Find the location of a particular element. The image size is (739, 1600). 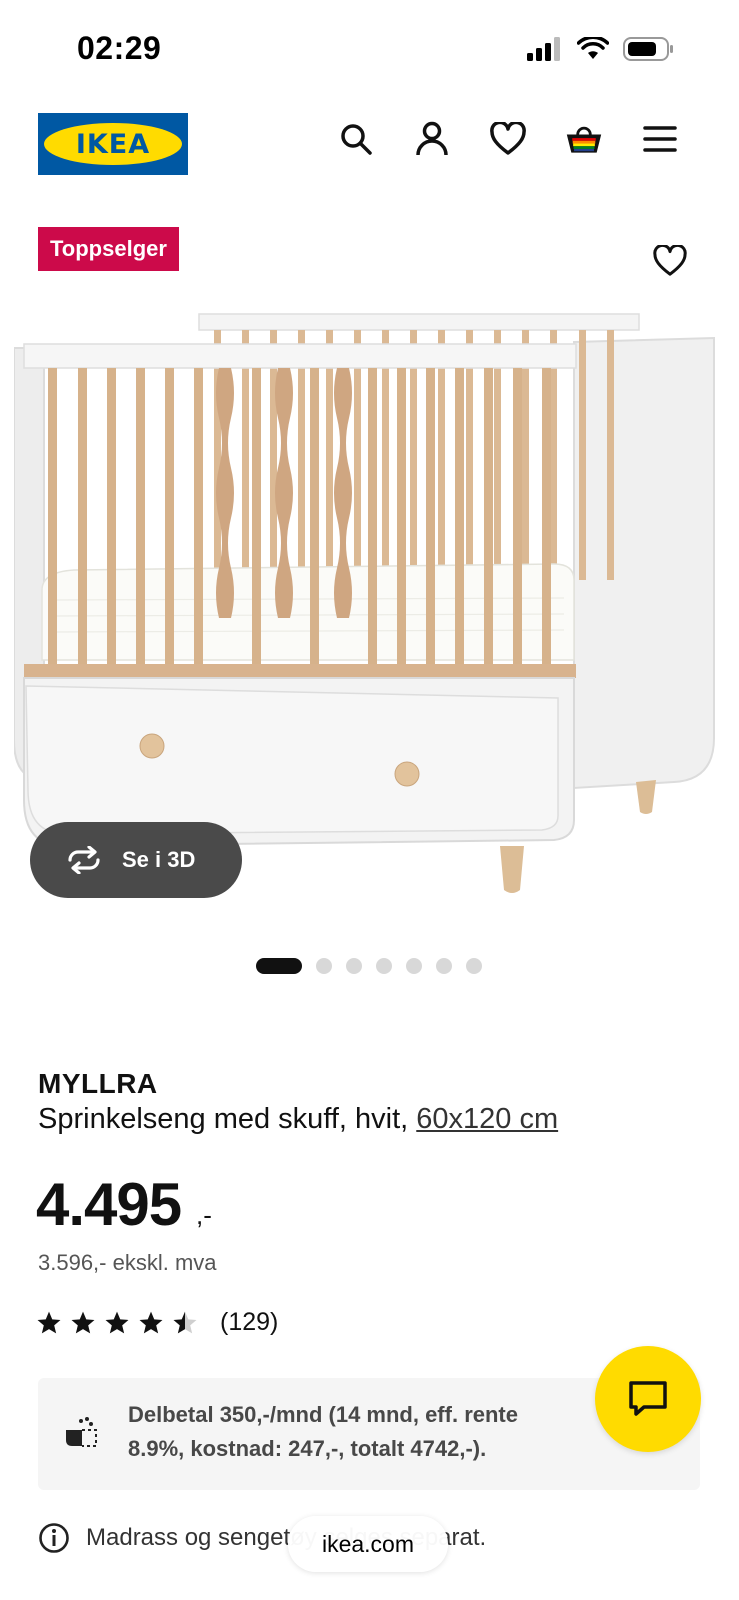

ikea-logo: IKEA is located at coordinates (113, 144).